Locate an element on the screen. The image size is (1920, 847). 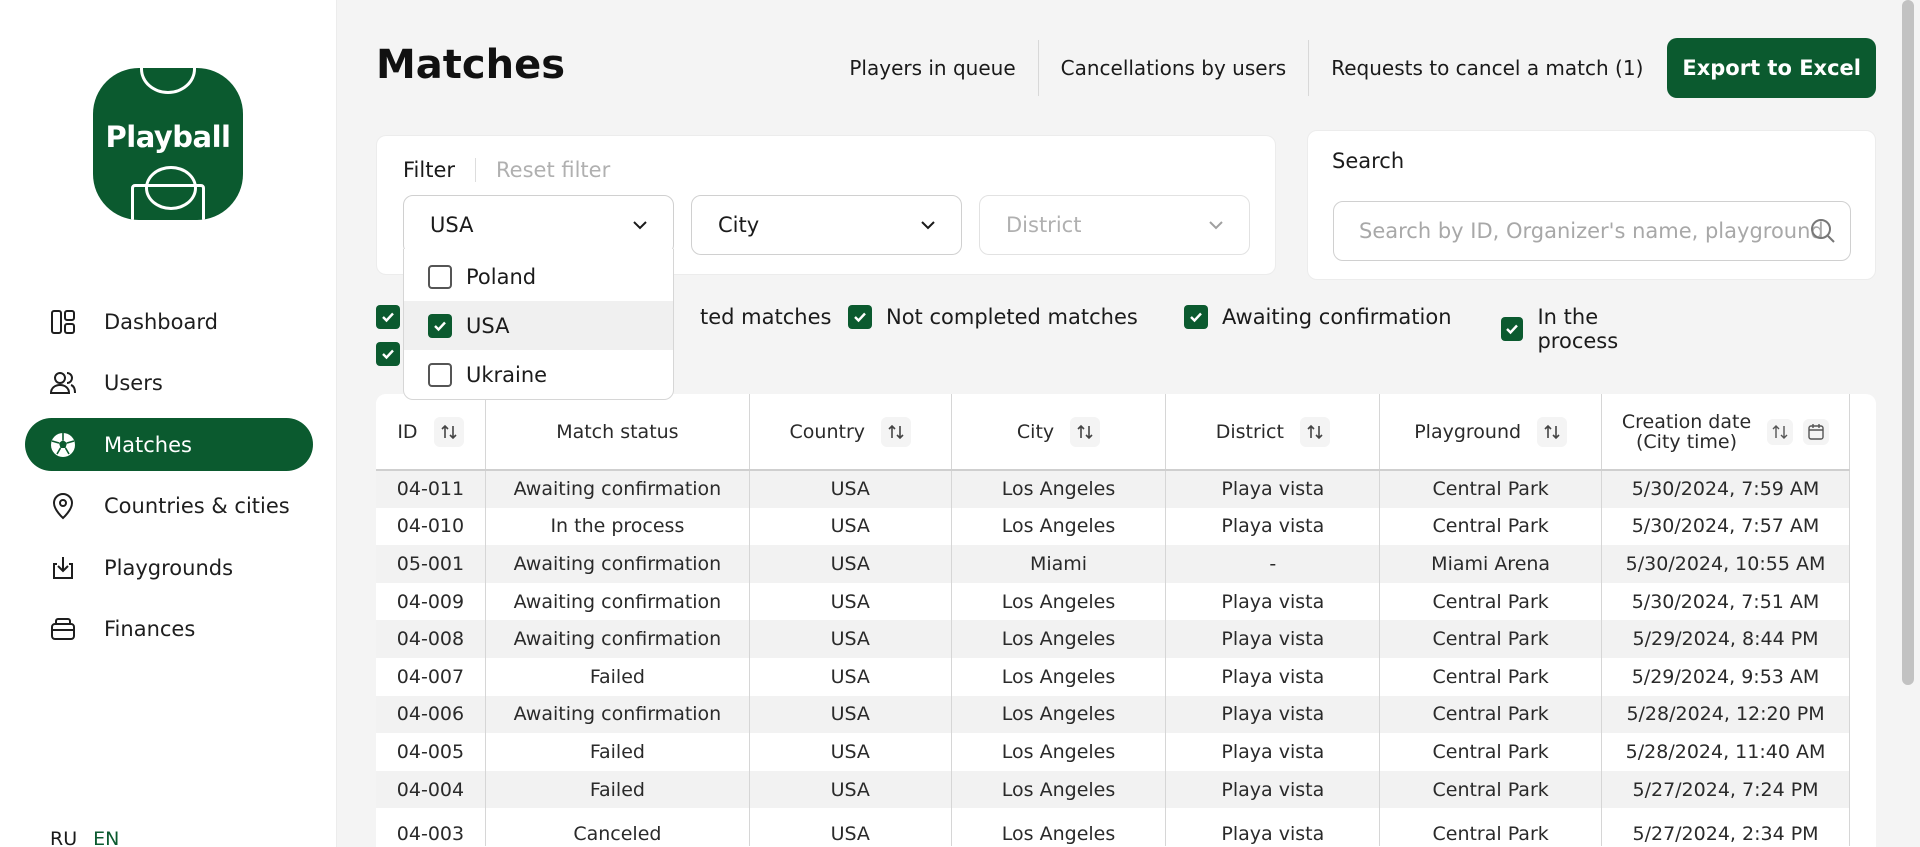
column-header-district: District is located at coordinates (1273, 432).